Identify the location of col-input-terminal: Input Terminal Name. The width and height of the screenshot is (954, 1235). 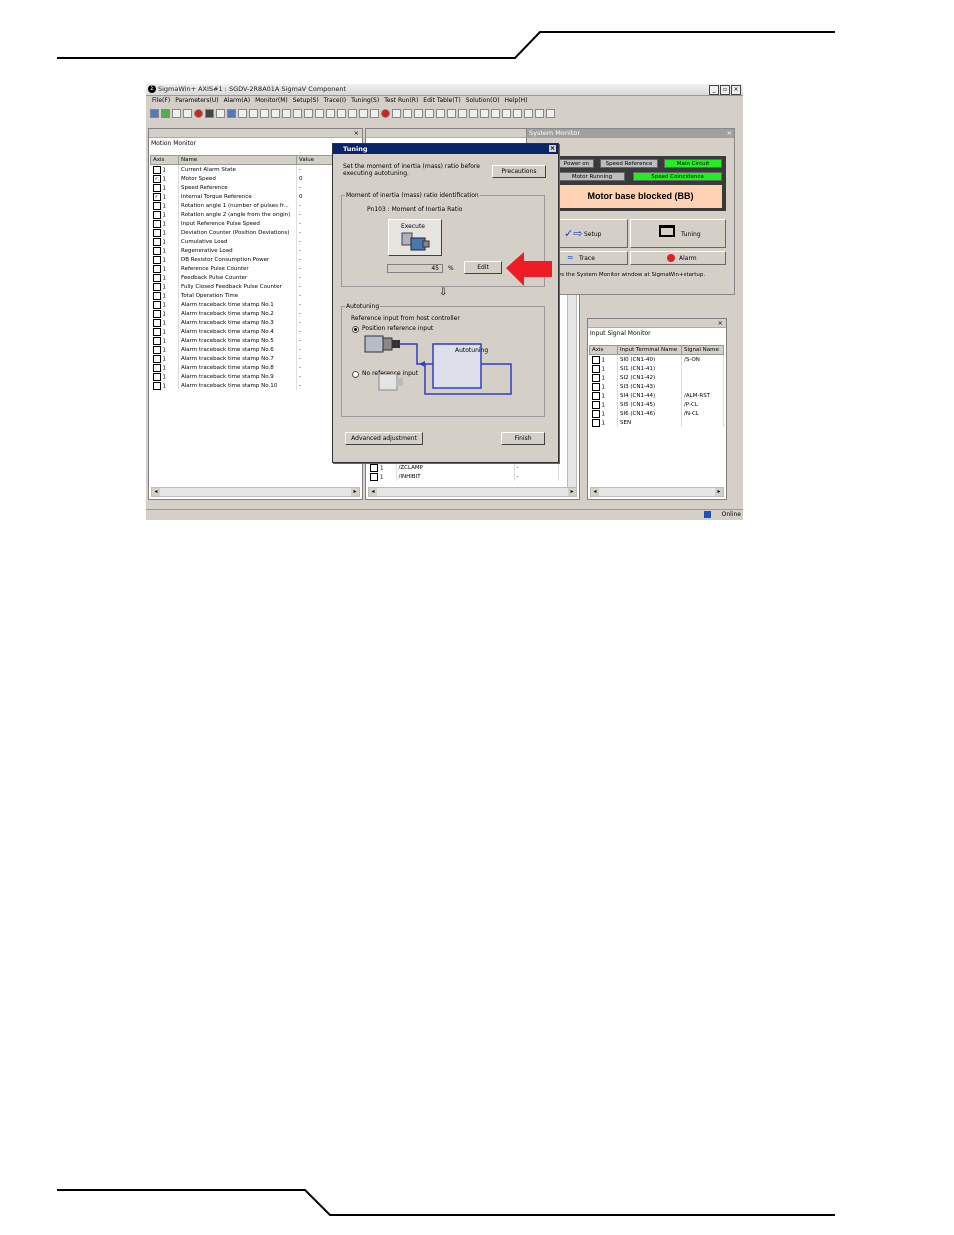
(649, 350).